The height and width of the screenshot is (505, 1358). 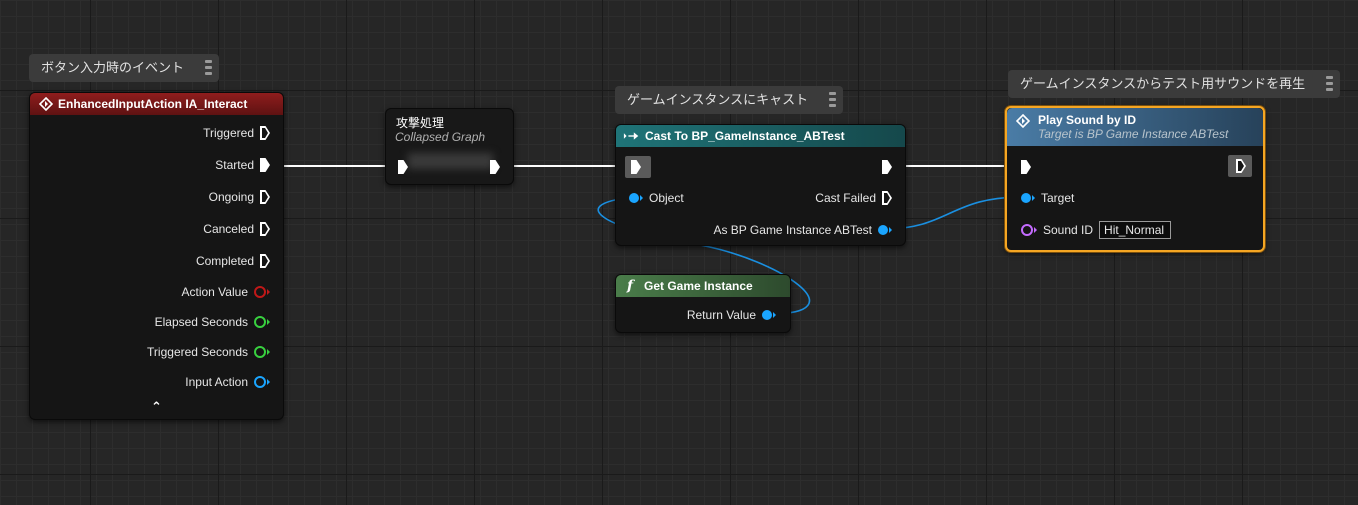 I want to click on exec-in-pin-box, so click(x=638, y=167).